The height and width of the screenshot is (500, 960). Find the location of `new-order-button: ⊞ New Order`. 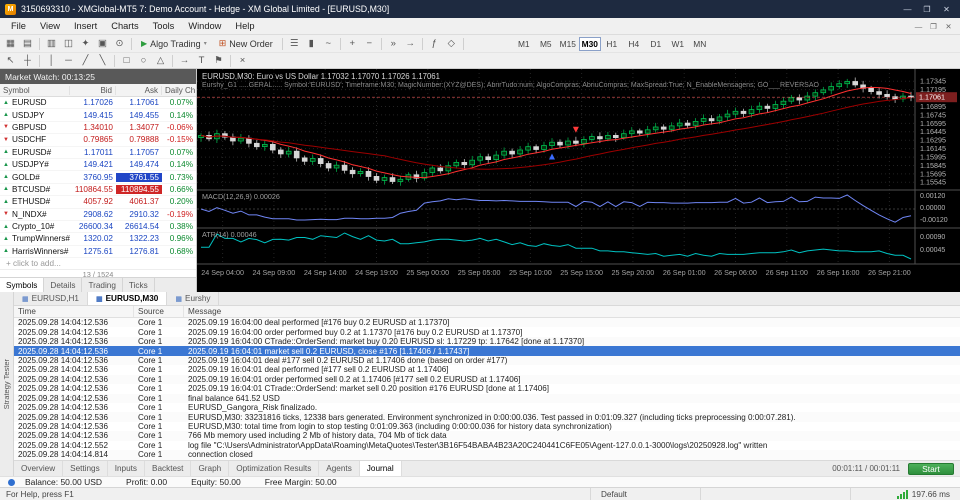

new-order-button: ⊞ New Order is located at coordinates (246, 43).